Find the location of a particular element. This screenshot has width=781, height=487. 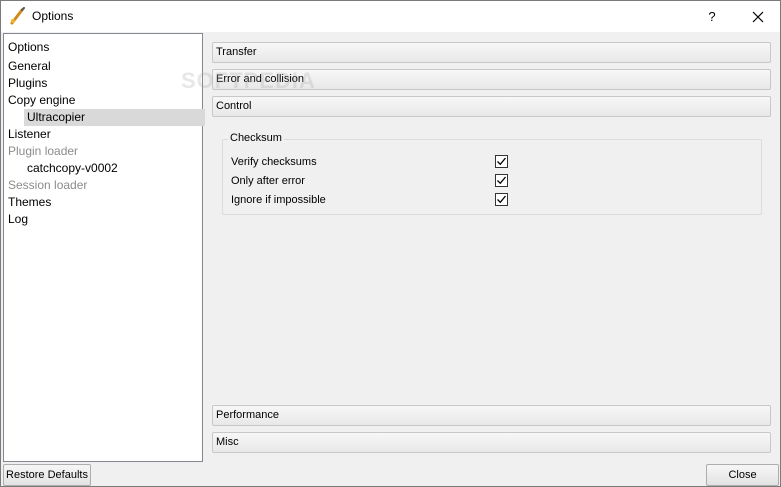

help-button: ? is located at coordinates (712, 16).